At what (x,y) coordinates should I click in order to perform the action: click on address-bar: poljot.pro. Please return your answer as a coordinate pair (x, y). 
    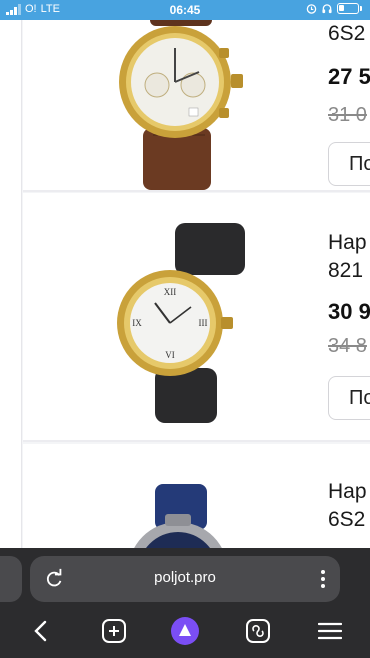
    Looking at the image, I should click on (185, 579).